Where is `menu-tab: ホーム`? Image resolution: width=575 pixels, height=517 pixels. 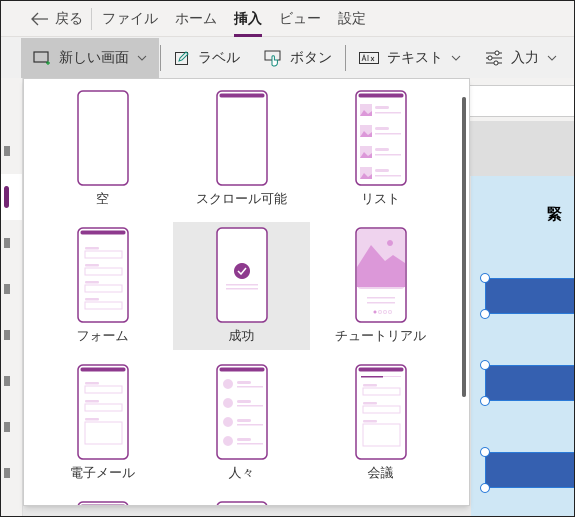
menu-tab: ホーム is located at coordinates (196, 18).